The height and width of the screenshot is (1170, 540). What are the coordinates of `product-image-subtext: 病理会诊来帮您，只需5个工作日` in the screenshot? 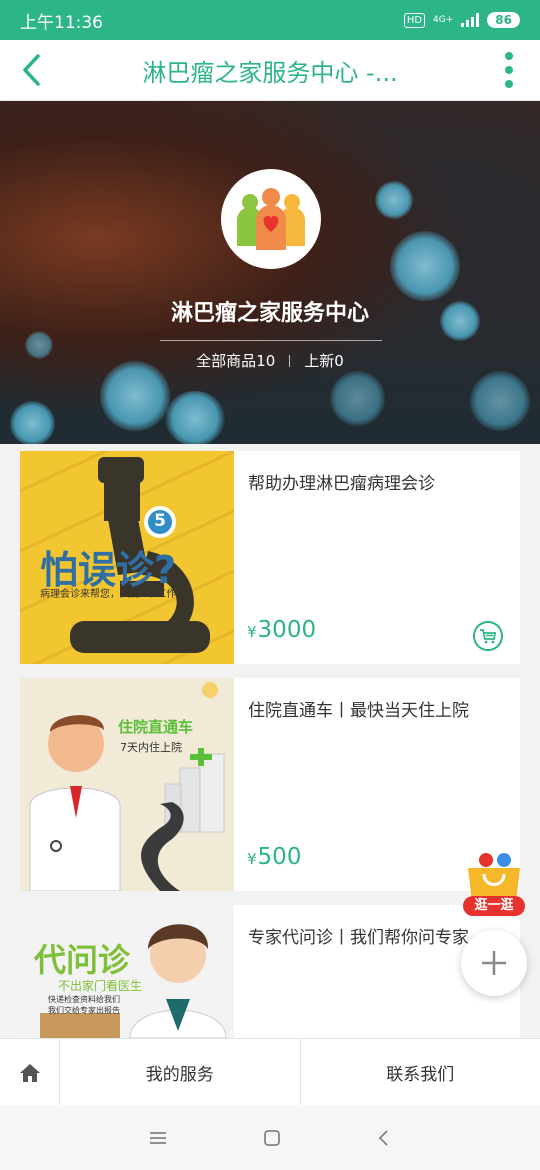 It's located at (113, 594).